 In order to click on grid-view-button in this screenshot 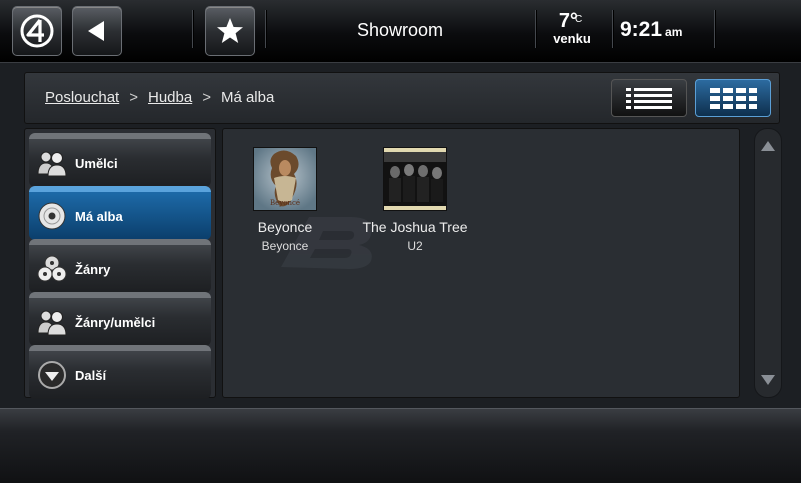, I will do `click(733, 98)`.